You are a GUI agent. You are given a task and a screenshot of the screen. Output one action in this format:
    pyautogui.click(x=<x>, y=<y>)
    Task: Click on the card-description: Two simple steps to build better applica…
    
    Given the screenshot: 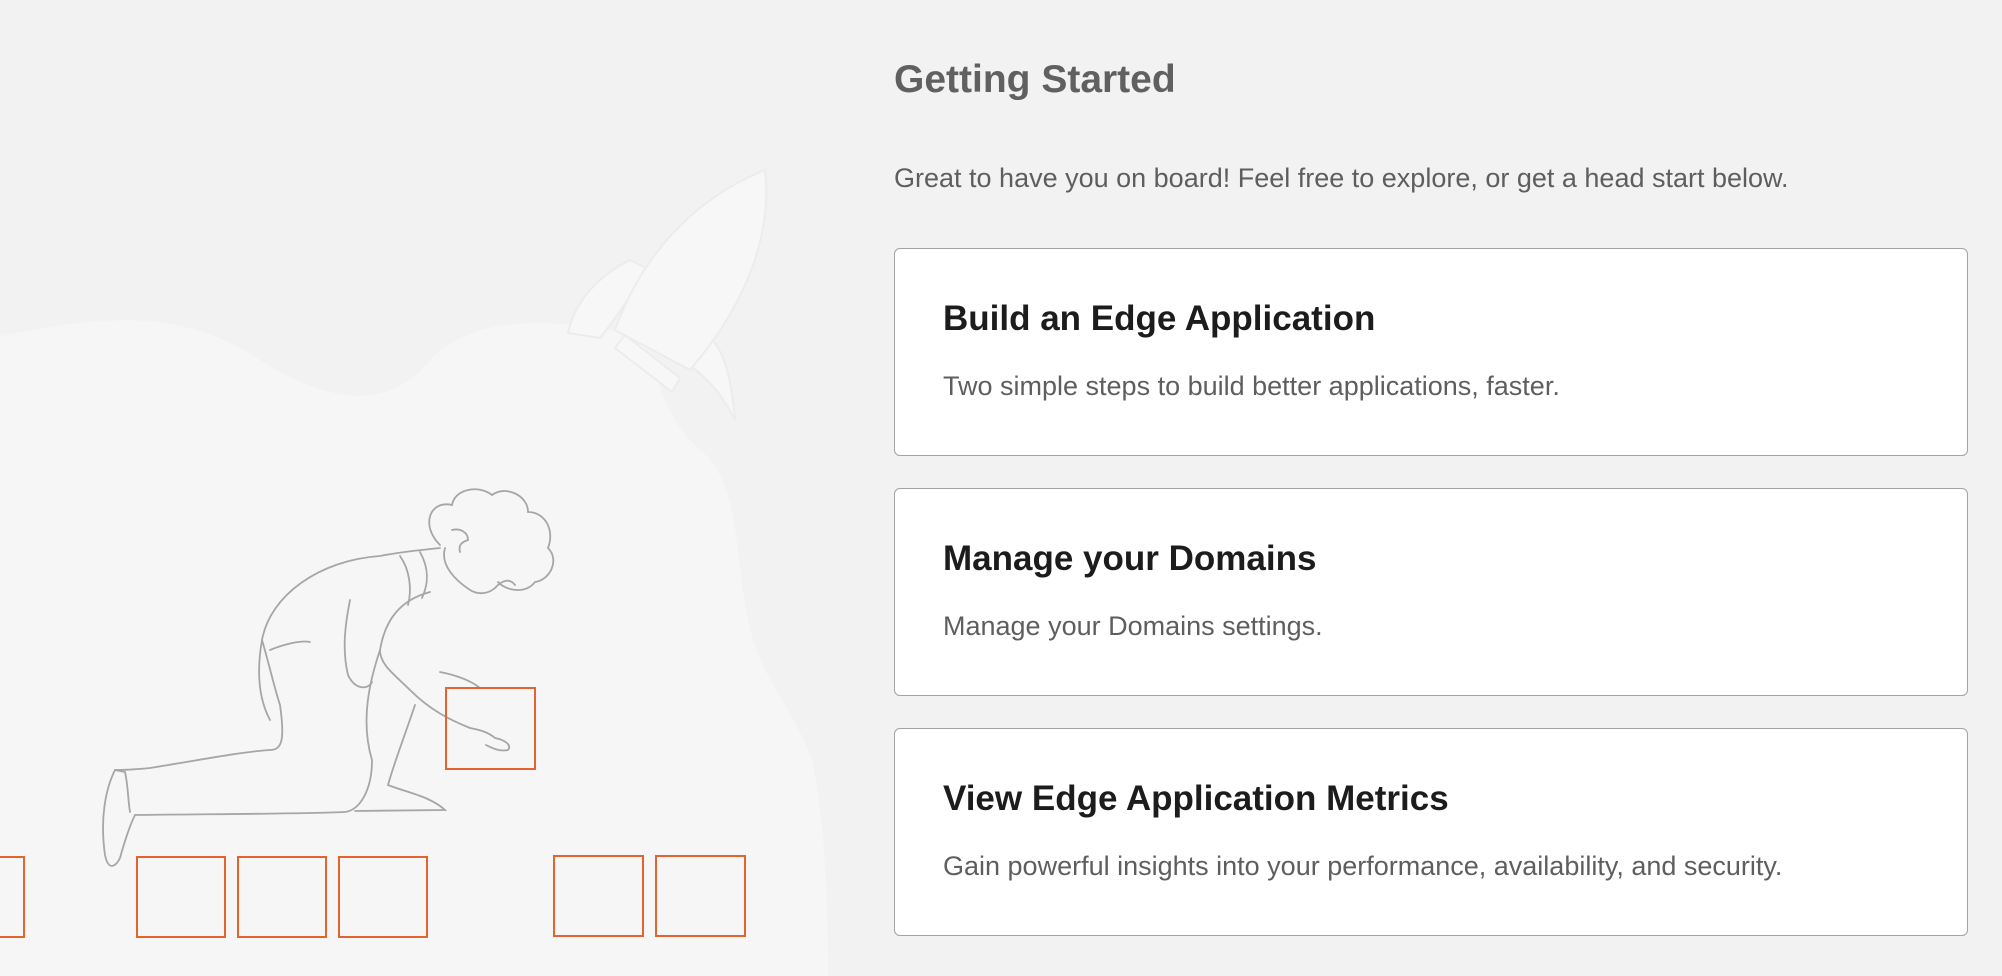 What is the action you would take?
    pyautogui.click(x=1251, y=386)
    